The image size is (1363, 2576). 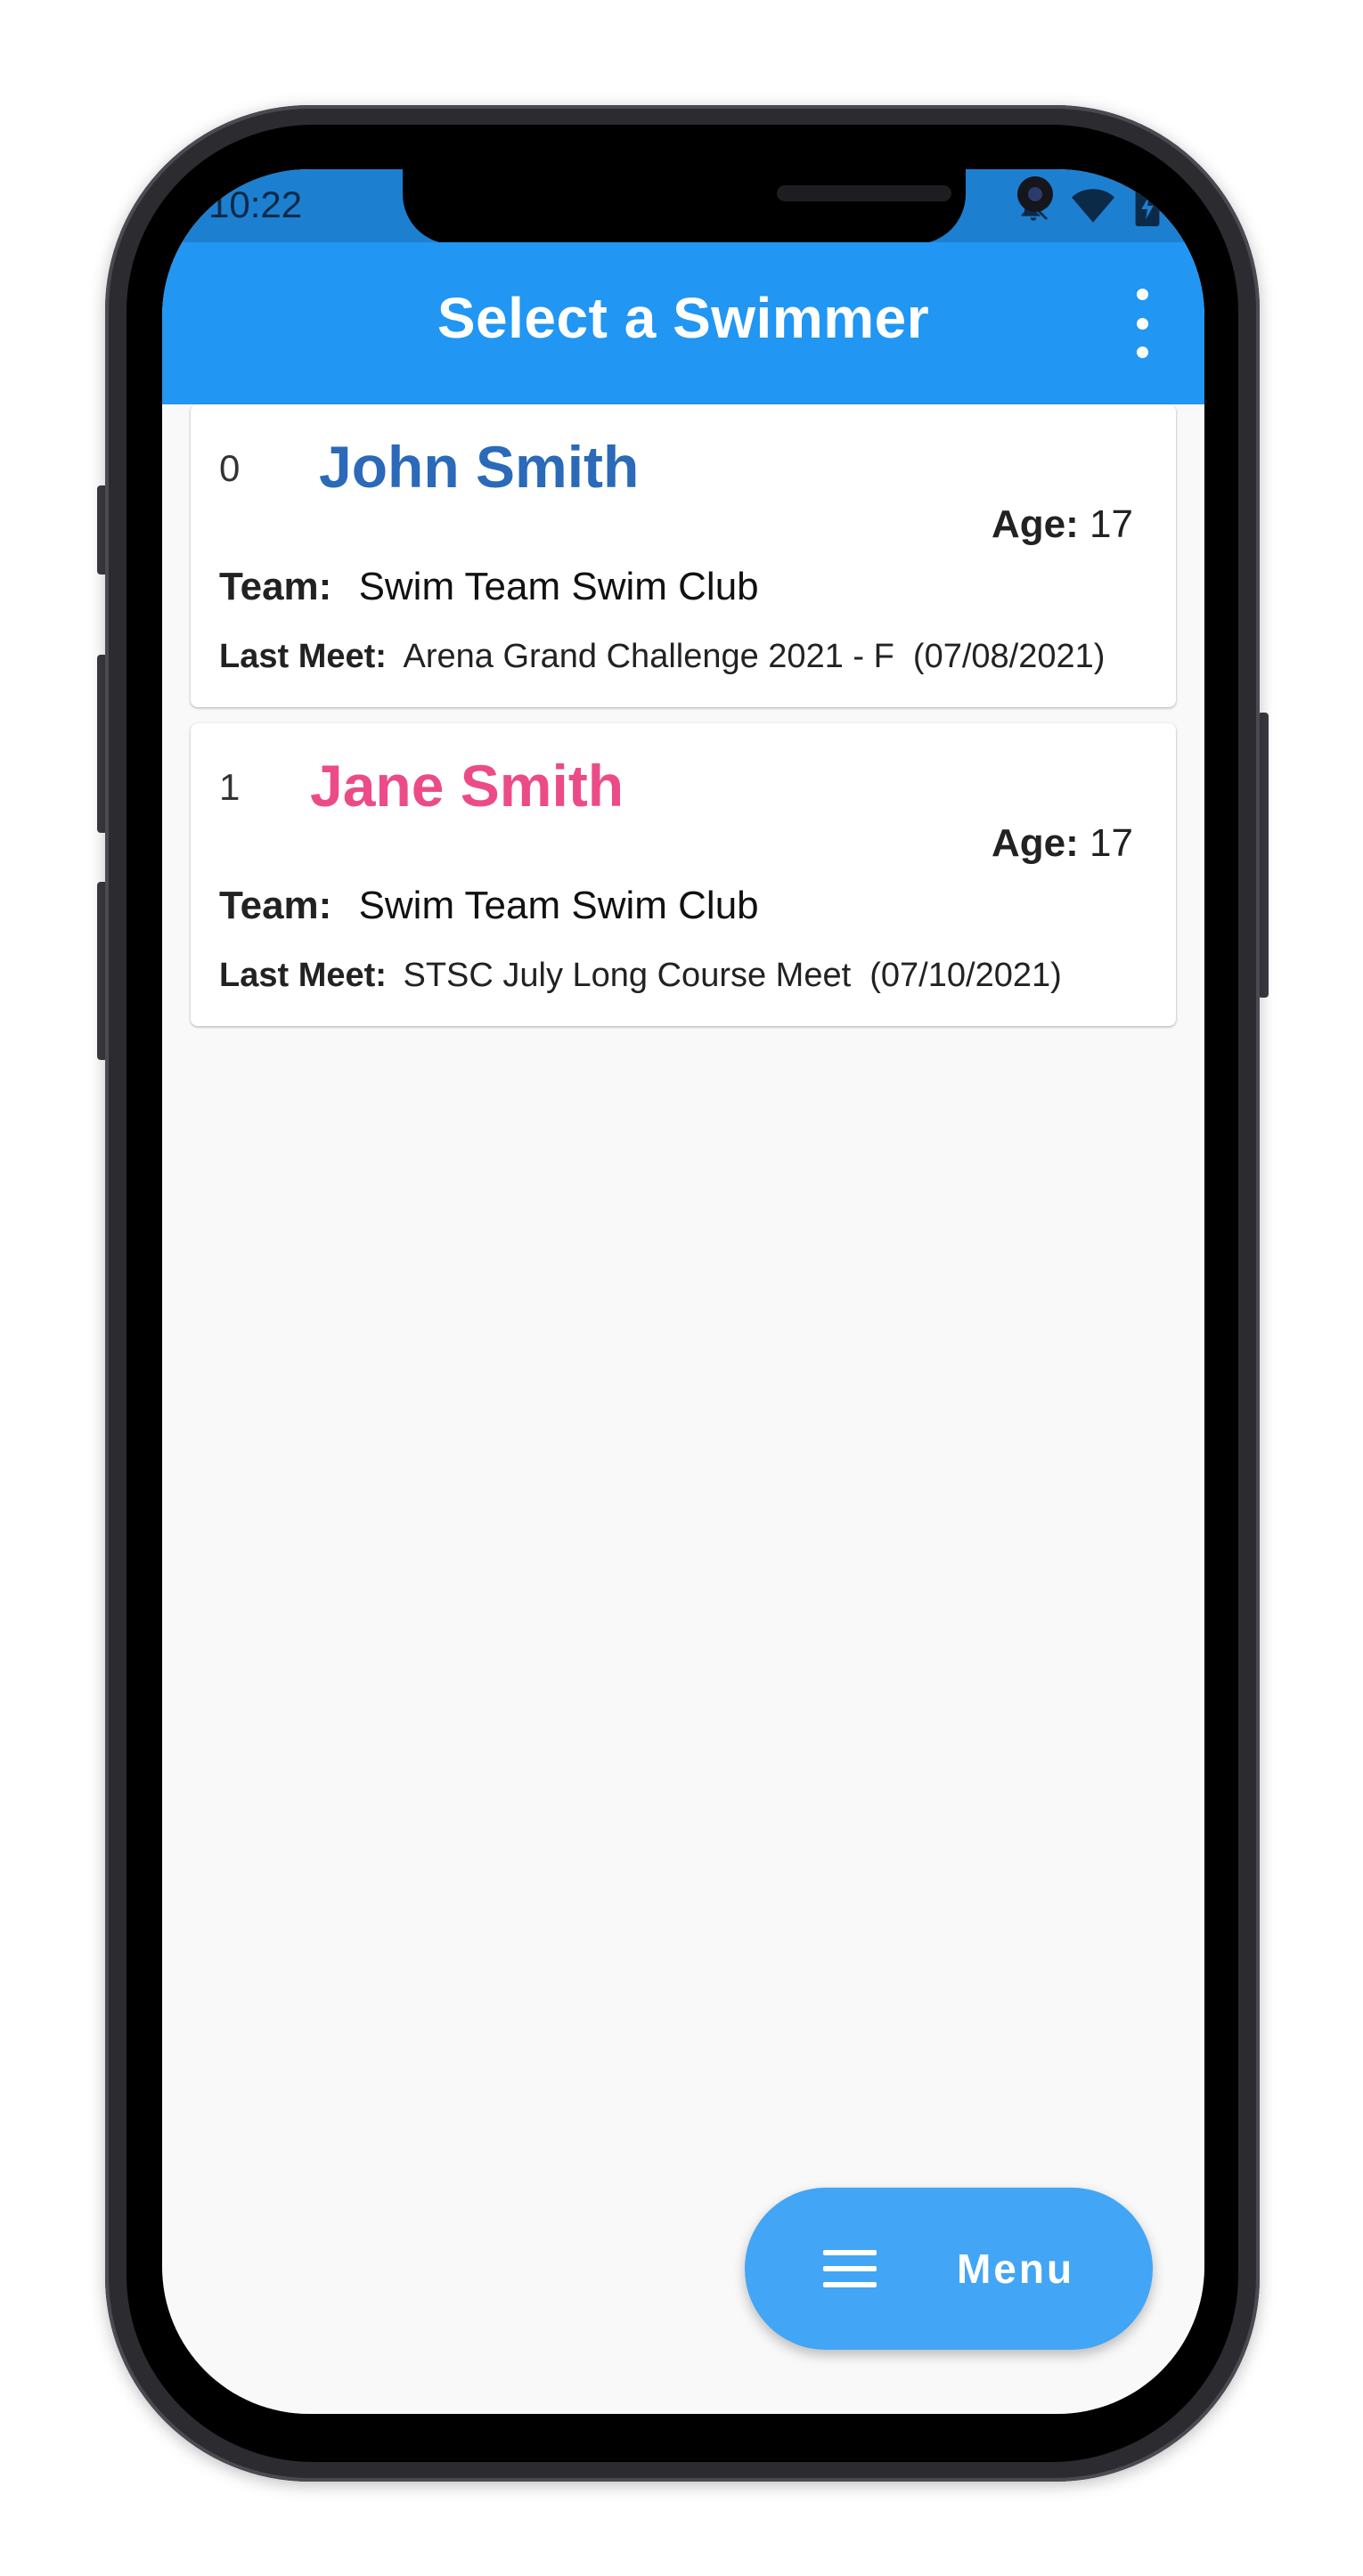 I want to click on wifi-icon, so click(x=1093, y=206).